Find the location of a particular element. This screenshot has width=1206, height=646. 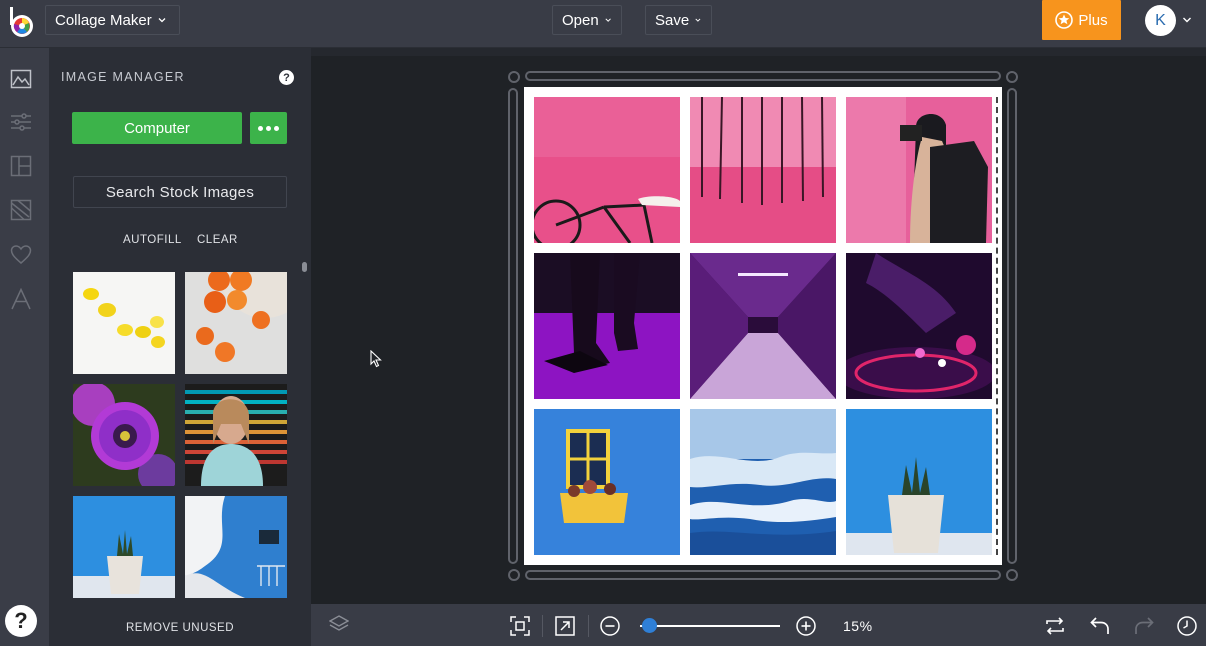

plus-upgrade-button: Plus is located at coordinates (1081, 20).